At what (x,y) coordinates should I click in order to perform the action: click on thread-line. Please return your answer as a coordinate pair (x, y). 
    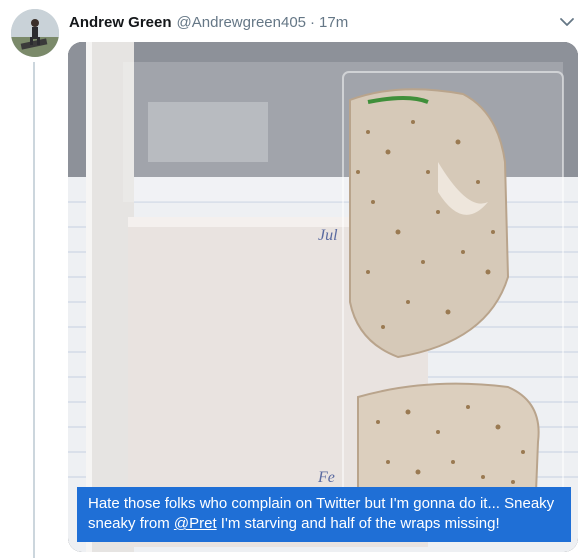
    Looking at the image, I should click on (34, 310).